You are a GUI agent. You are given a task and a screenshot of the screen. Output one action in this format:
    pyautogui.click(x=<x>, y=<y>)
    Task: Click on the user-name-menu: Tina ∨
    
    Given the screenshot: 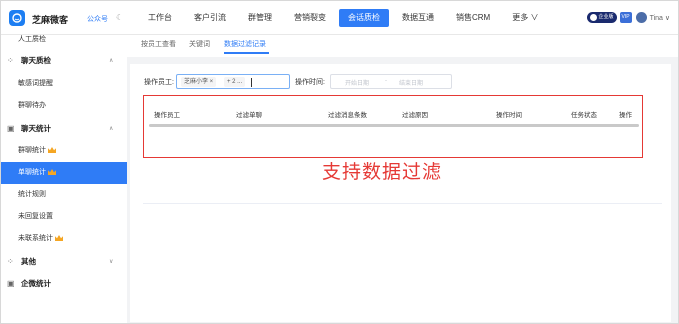 What is the action you would take?
    pyautogui.click(x=660, y=18)
    